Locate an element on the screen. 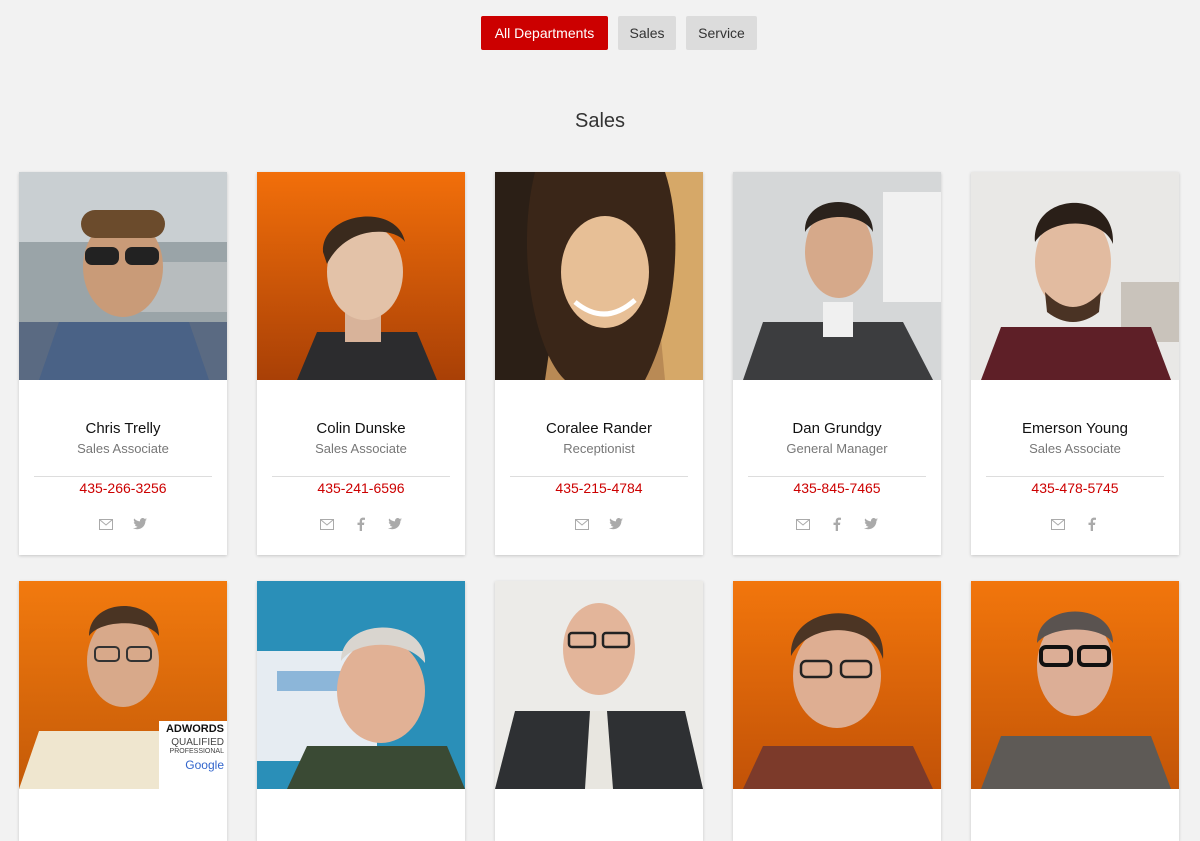 This screenshot has height=841, width=1200. section-title: Sales is located at coordinates (600, 121).